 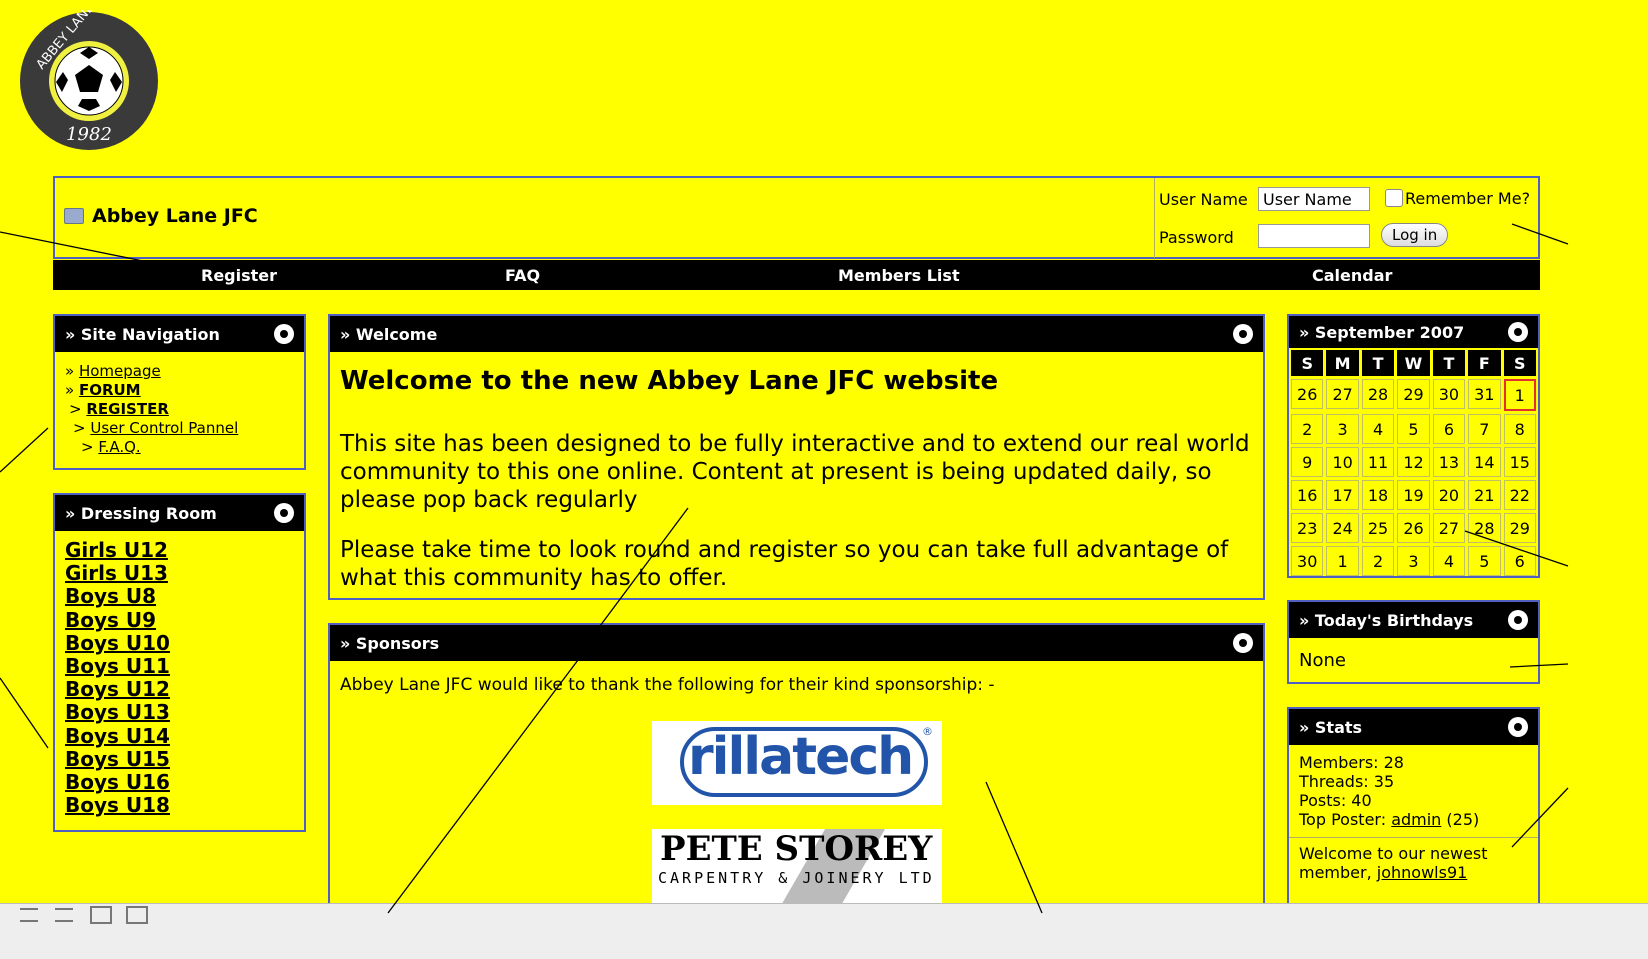 I want to click on nav-register: Register, so click(x=239, y=275).